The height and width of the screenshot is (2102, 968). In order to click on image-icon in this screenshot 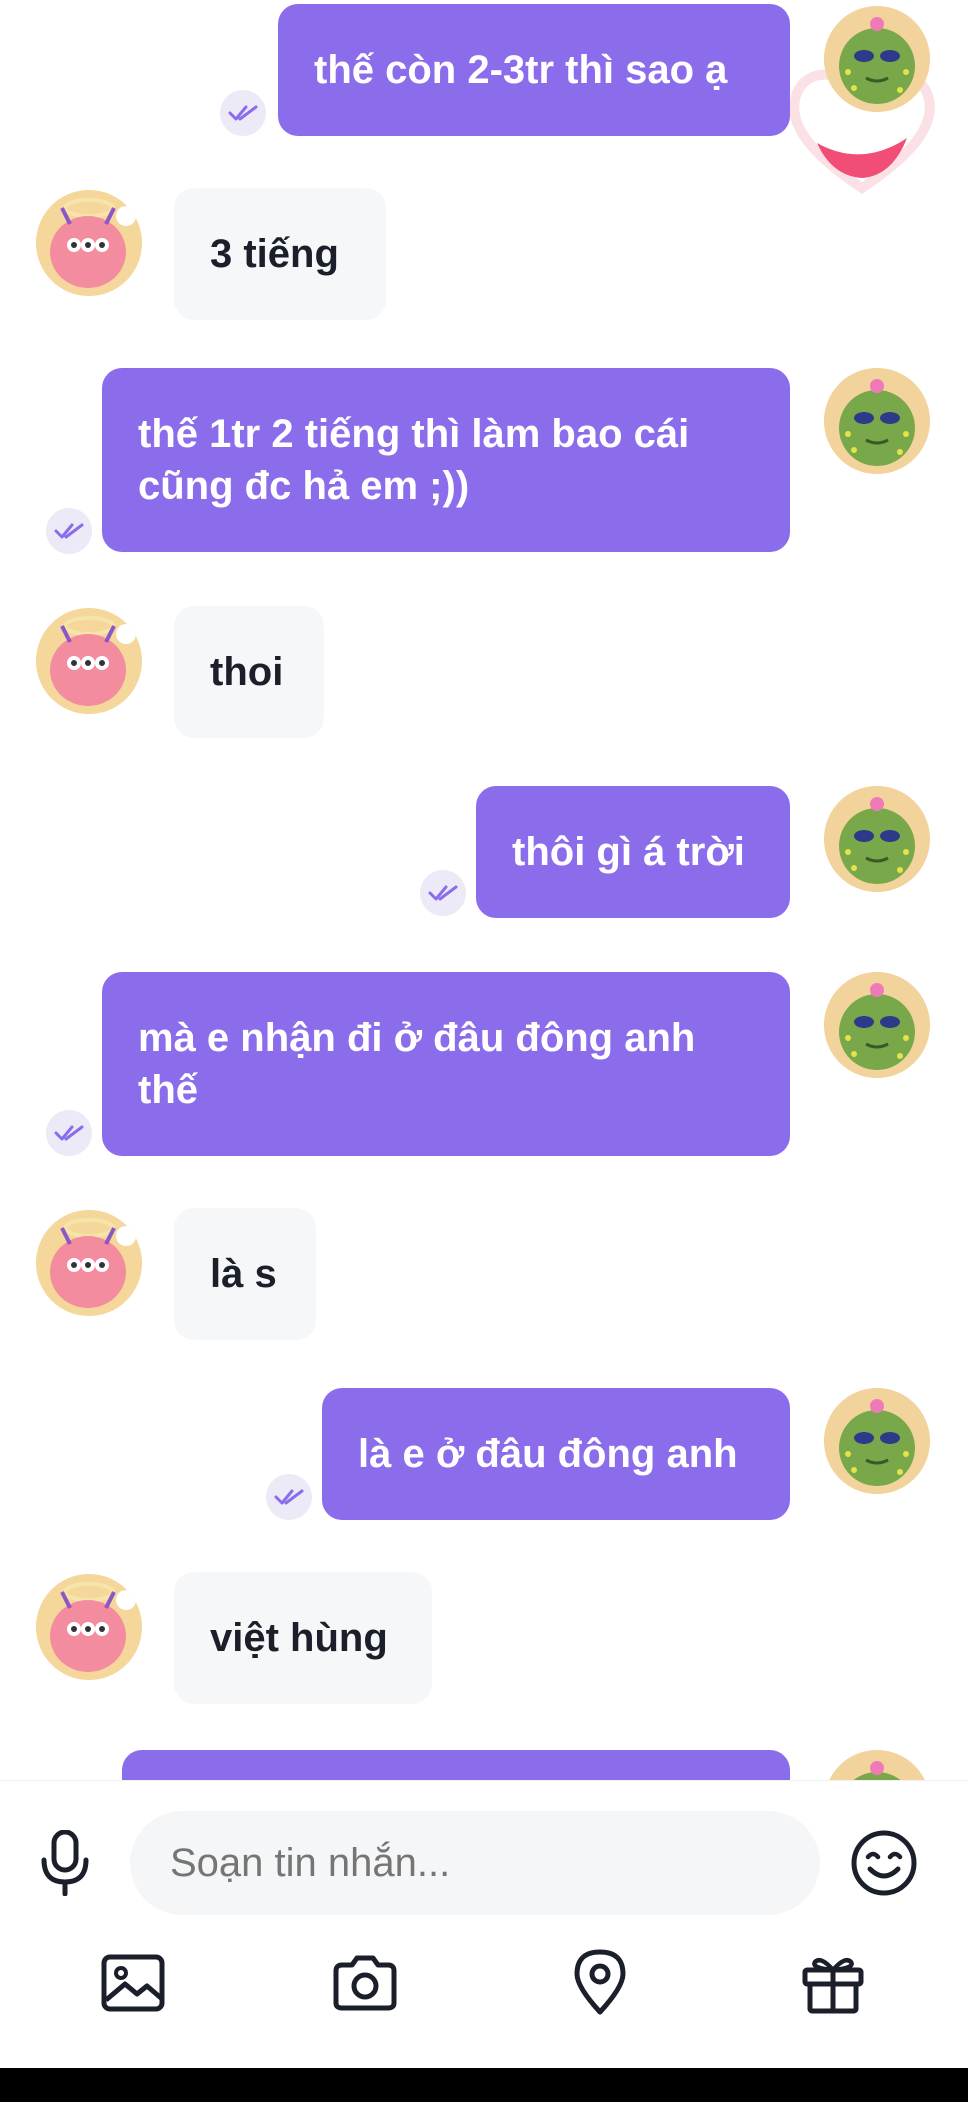, I will do `click(133, 1983)`.